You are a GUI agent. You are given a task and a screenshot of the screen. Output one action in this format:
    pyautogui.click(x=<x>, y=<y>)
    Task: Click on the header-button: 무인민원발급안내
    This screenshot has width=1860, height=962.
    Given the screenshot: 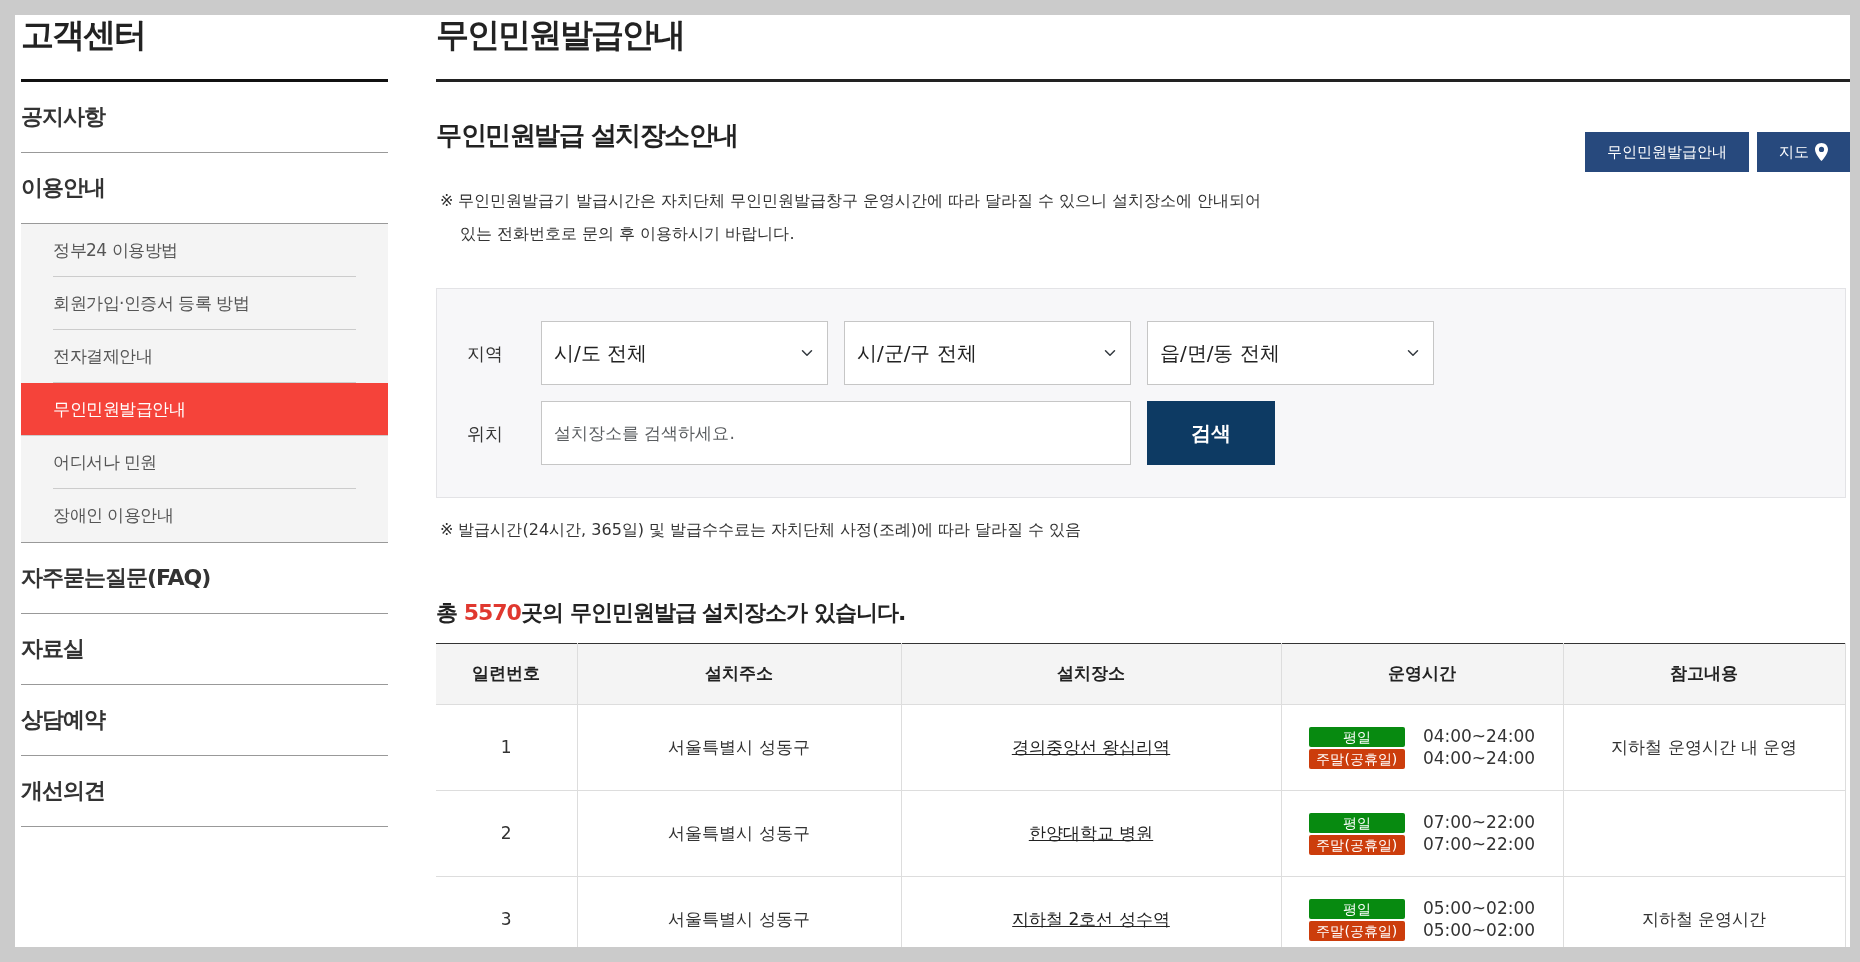 What is the action you would take?
    pyautogui.click(x=1667, y=152)
    